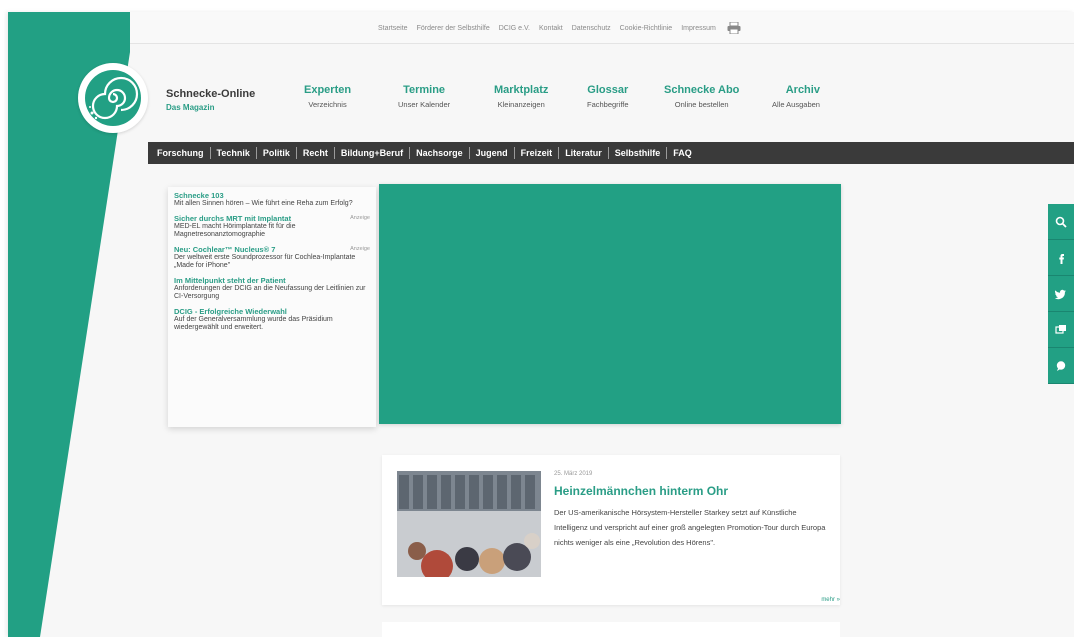 The width and height of the screenshot is (1074, 637). I want to click on snail-logo-icon, so click(113, 98).